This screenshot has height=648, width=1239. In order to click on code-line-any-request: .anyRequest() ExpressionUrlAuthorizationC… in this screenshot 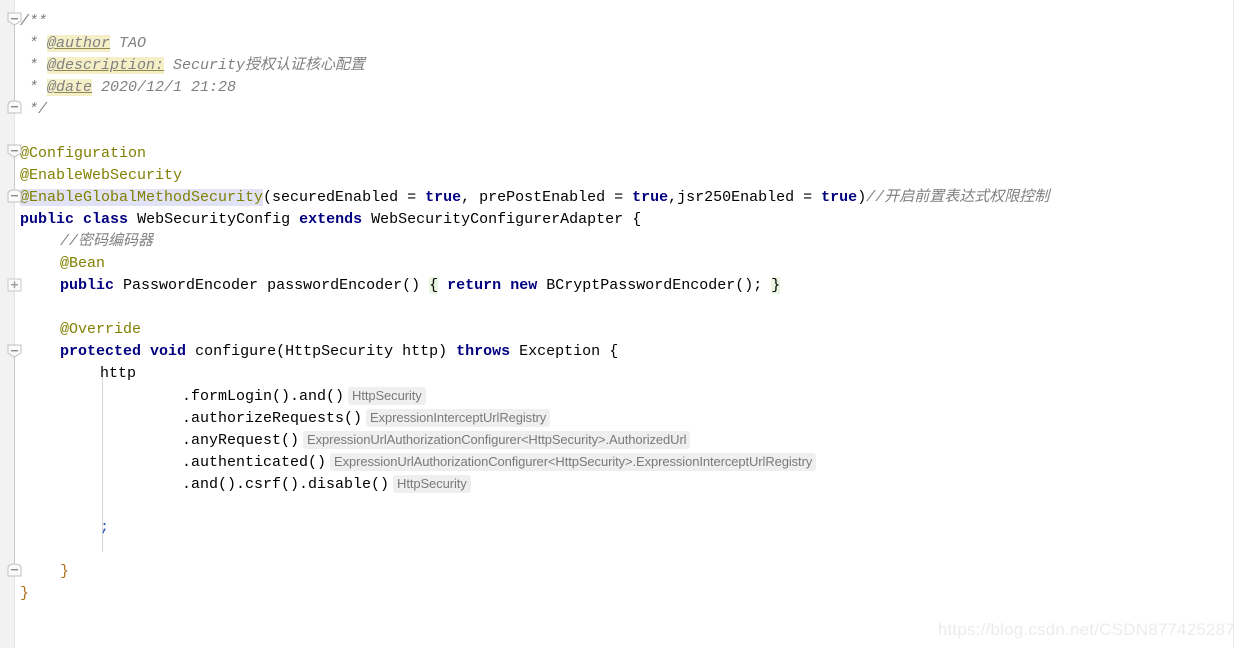, I will do `click(436, 440)`.